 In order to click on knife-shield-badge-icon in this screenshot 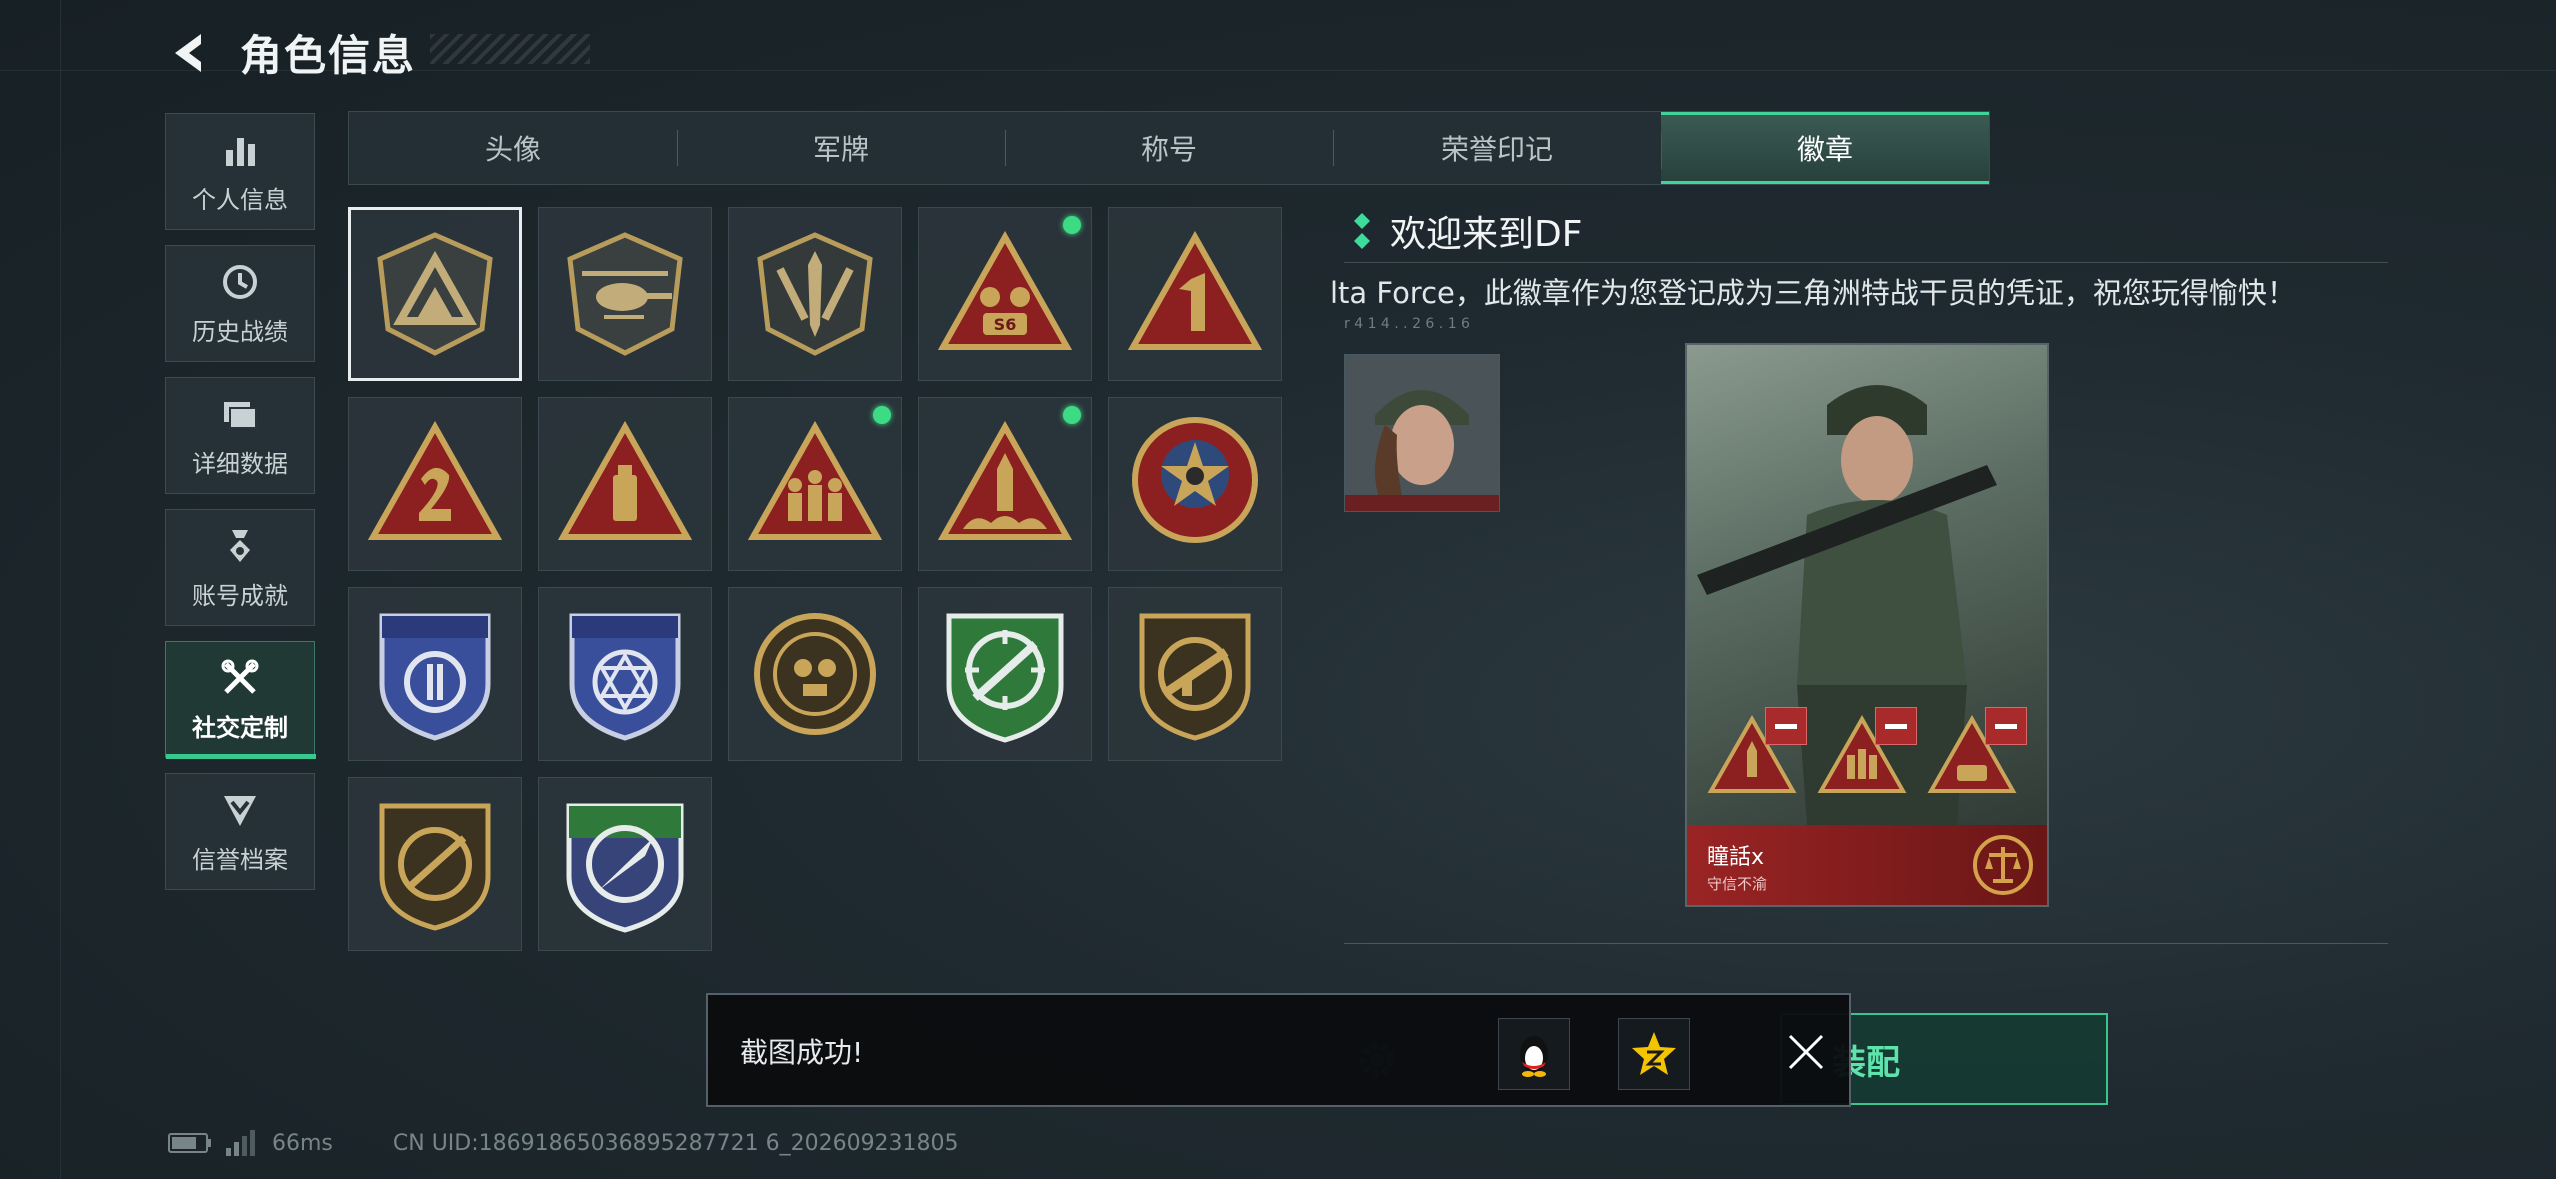, I will do `click(625, 868)`.